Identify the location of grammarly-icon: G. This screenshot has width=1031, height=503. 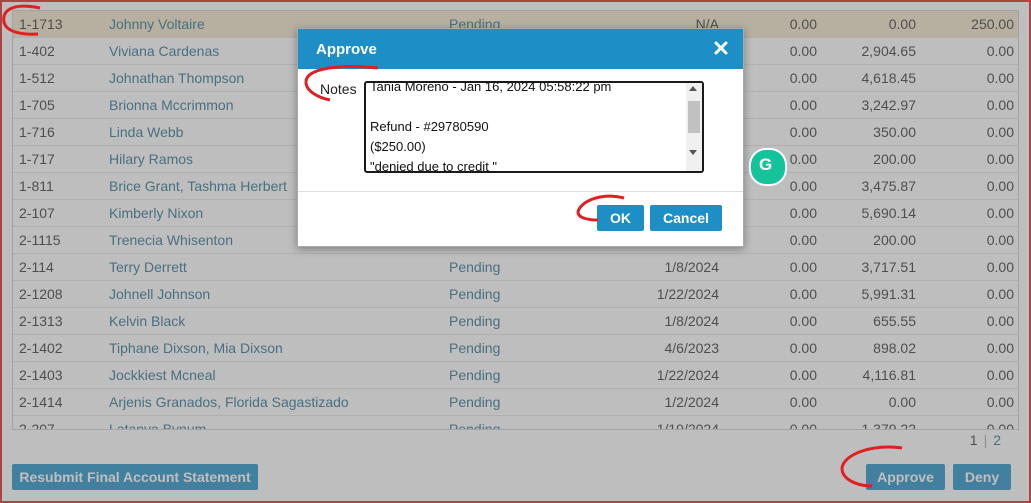
(768, 167).